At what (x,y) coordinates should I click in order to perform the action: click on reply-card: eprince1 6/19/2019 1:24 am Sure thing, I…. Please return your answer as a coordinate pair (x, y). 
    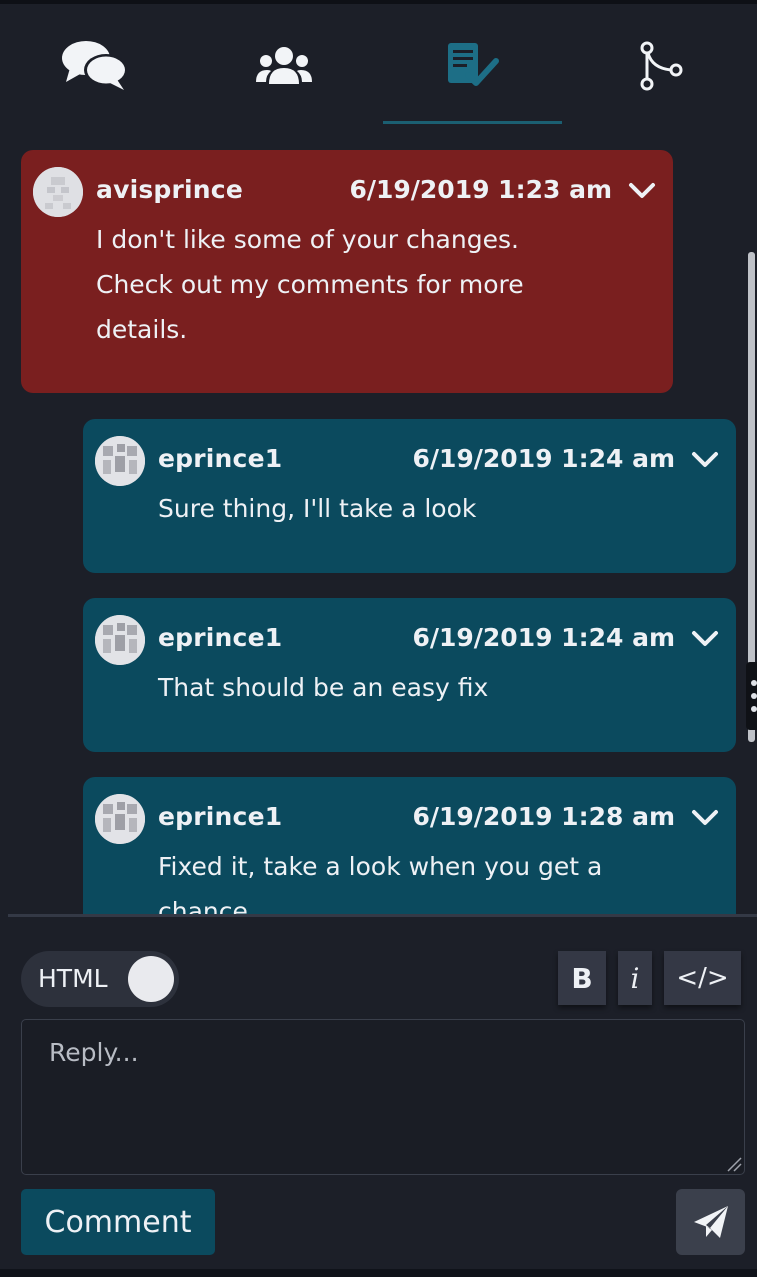
    Looking at the image, I should click on (409, 496).